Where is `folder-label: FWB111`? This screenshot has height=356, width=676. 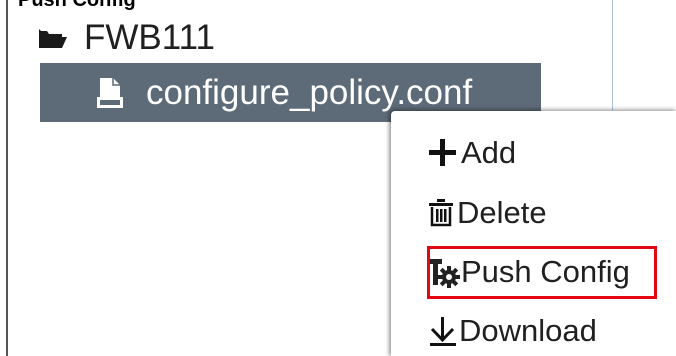 folder-label: FWB111 is located at coordinates (149, 37).